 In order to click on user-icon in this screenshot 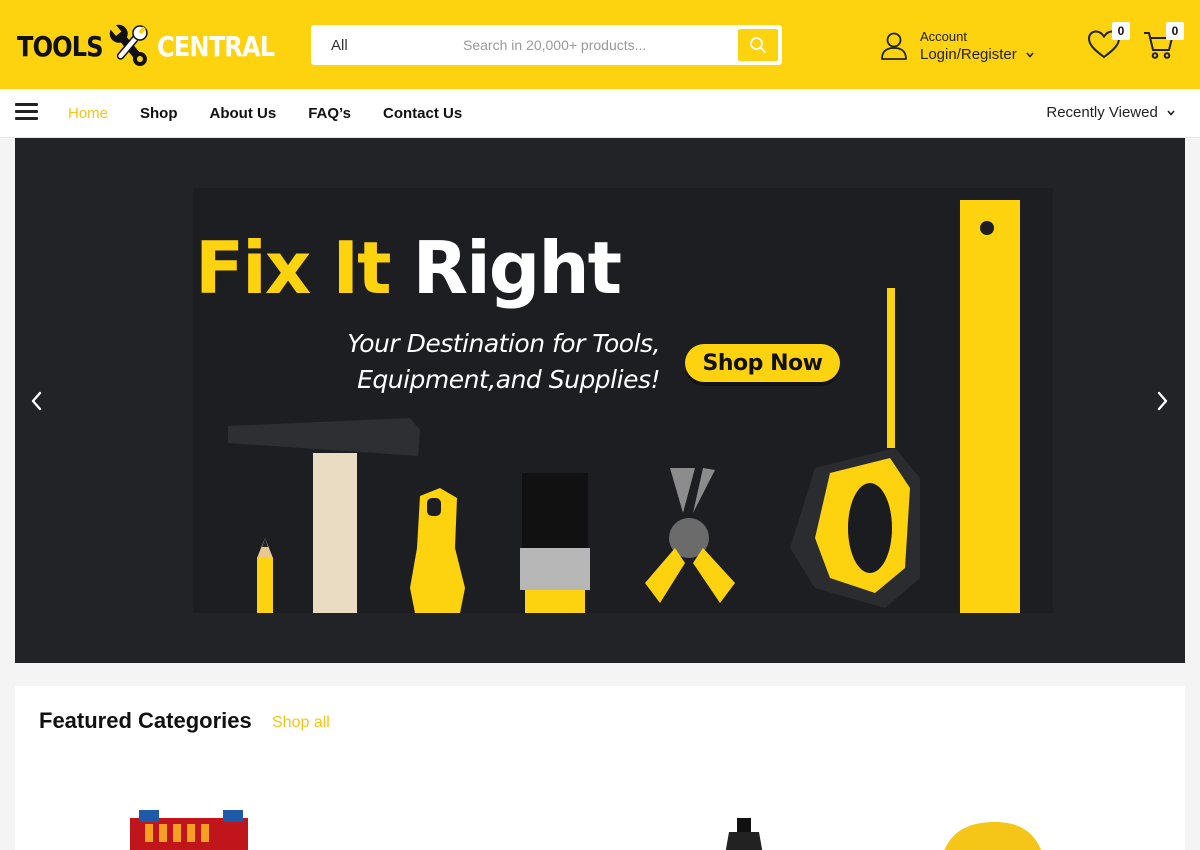, I will do `click(894, 46)`.